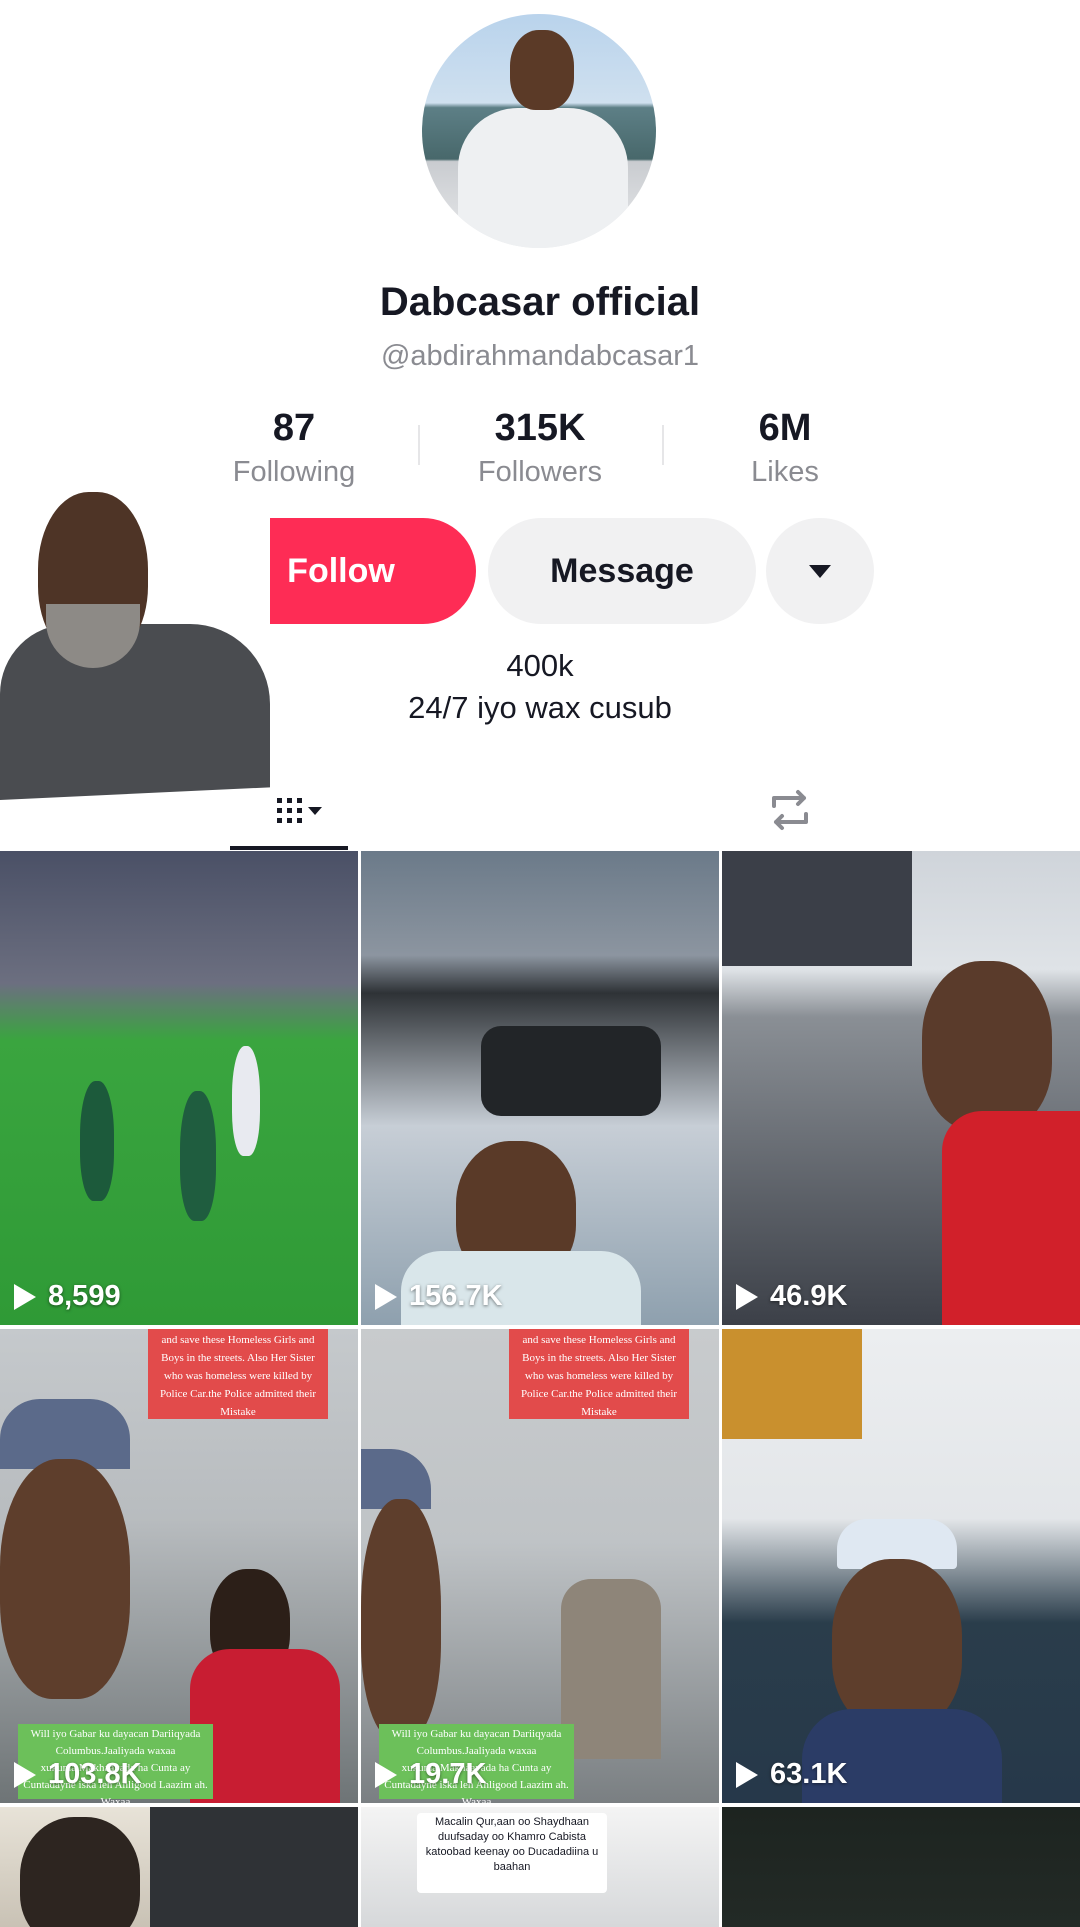 The width and height of the screenshot is (1080, 1927). What do you see at coordinates (456, 1296) in the screenshot?
I see `view-count-text: 156.7K` at bounding box center [456, 1296].